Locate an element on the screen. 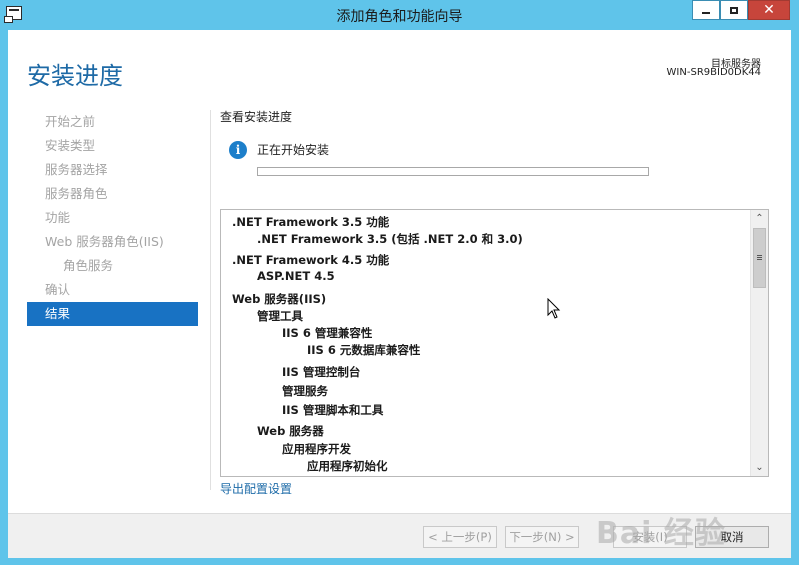  result-item: 应用程序初始化 is located at coordinates (347, 466).